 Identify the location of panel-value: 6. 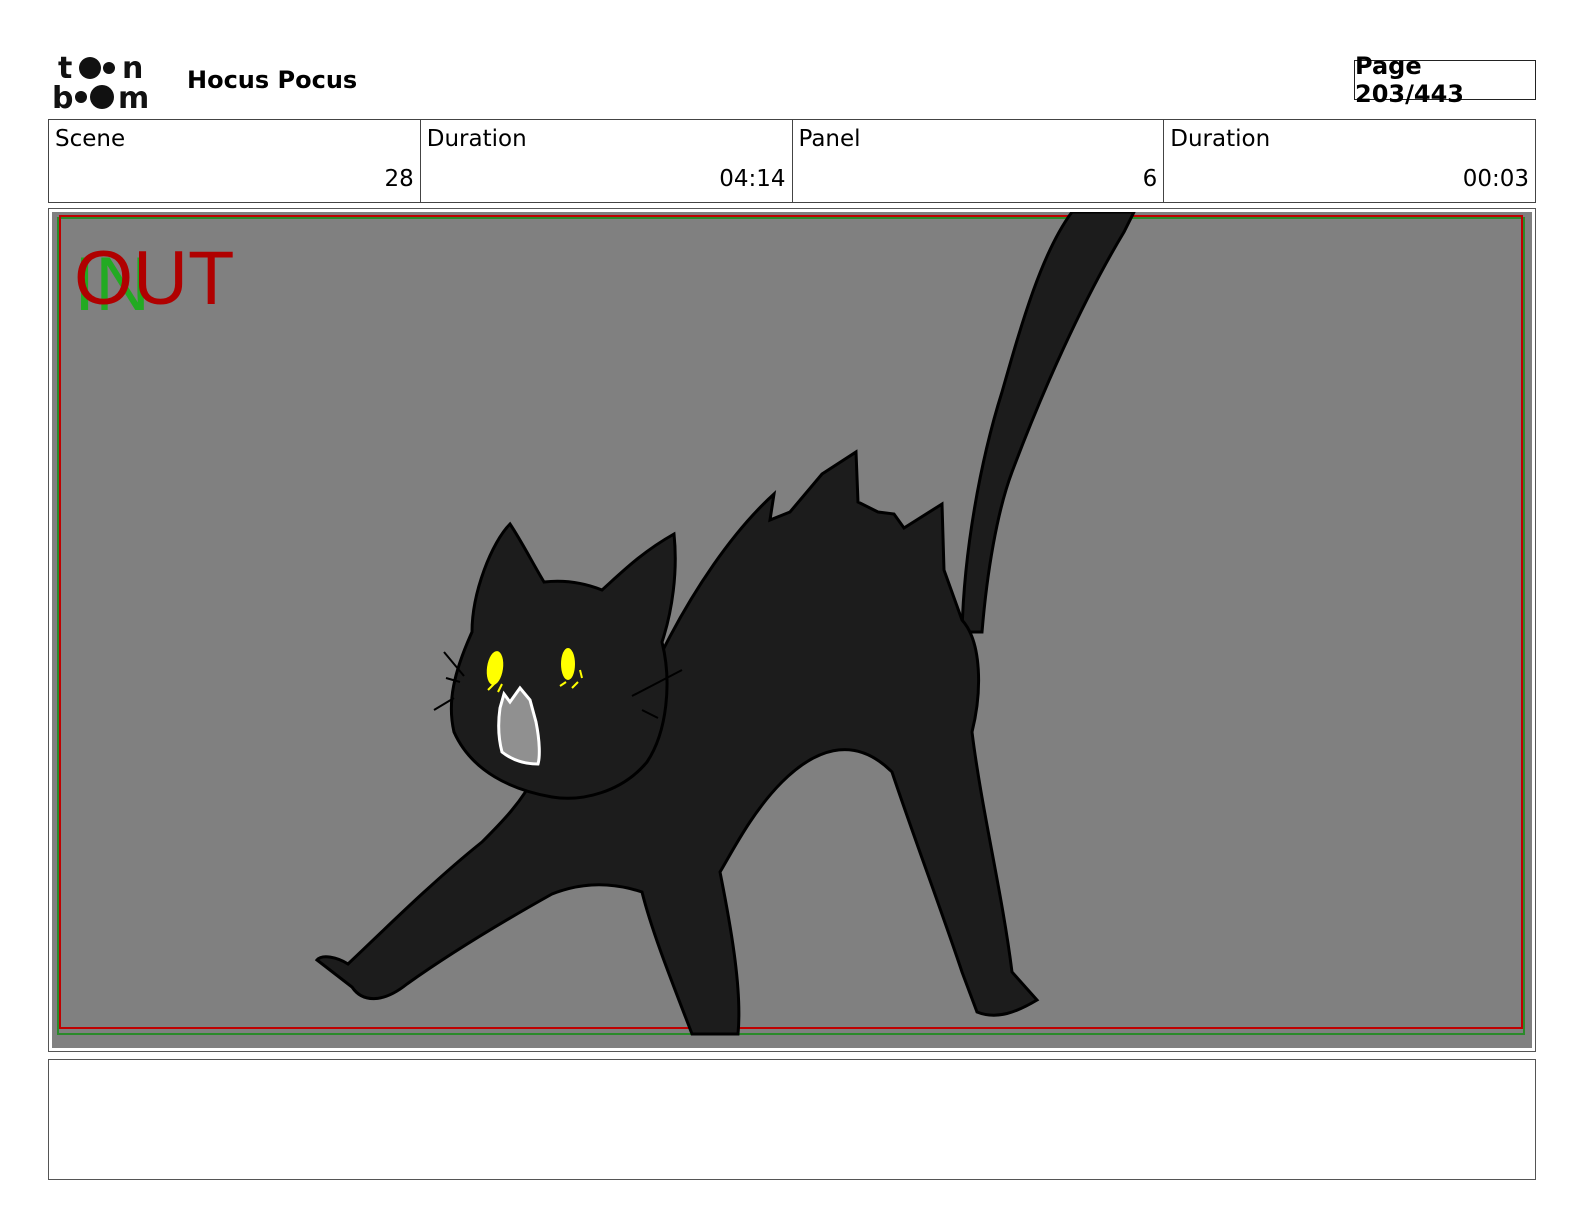
(1150, 179).